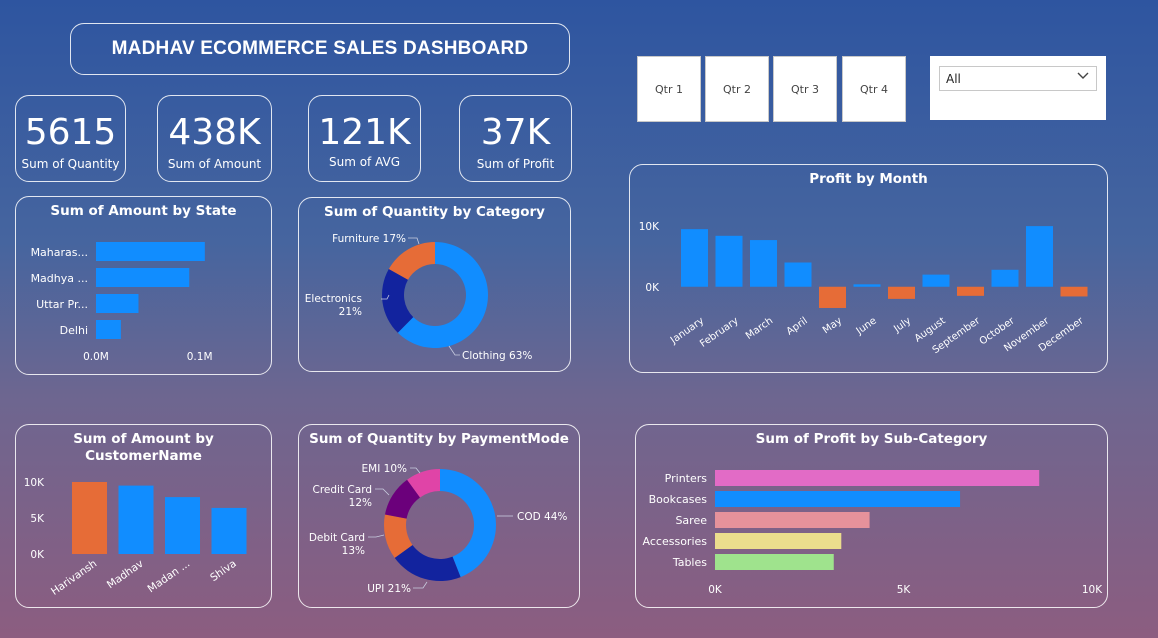  What do you see at coordinates (497, 356) in the screenshot?
I see `slice-label: Clothing 63%` at bounding box center [497, 356].